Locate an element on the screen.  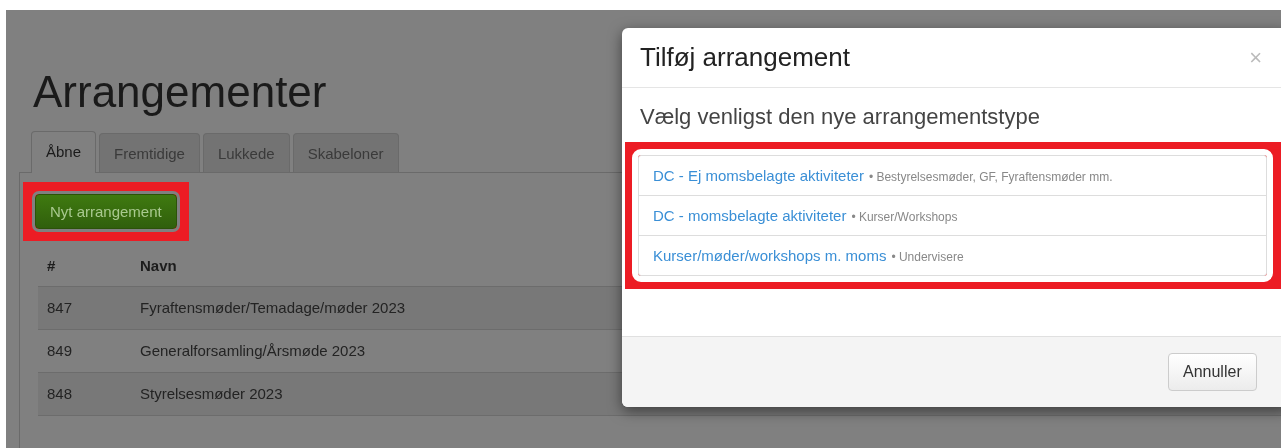
list-item: DC - Ej momsbelagte aktiviteter • Bestyrelsesmøder, GF, Fyraftensmøder mm. is located at coordinates (952, 175).